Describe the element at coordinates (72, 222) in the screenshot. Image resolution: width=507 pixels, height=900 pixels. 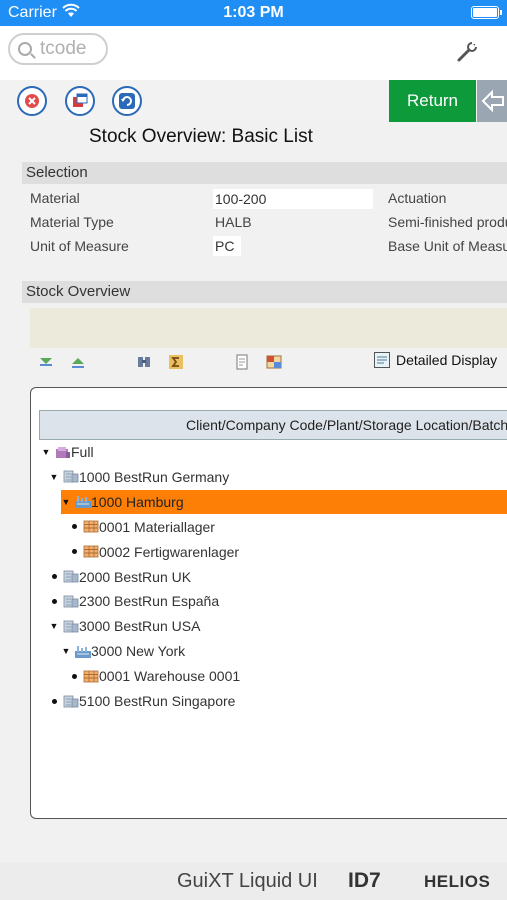
I see `material-type-label: Material Type` at that location.